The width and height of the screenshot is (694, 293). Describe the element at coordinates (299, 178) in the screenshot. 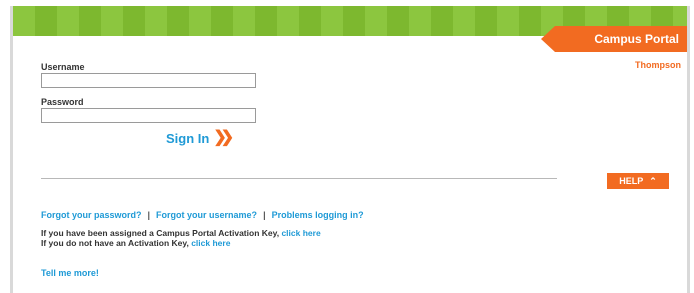

I see `divider` at that location.